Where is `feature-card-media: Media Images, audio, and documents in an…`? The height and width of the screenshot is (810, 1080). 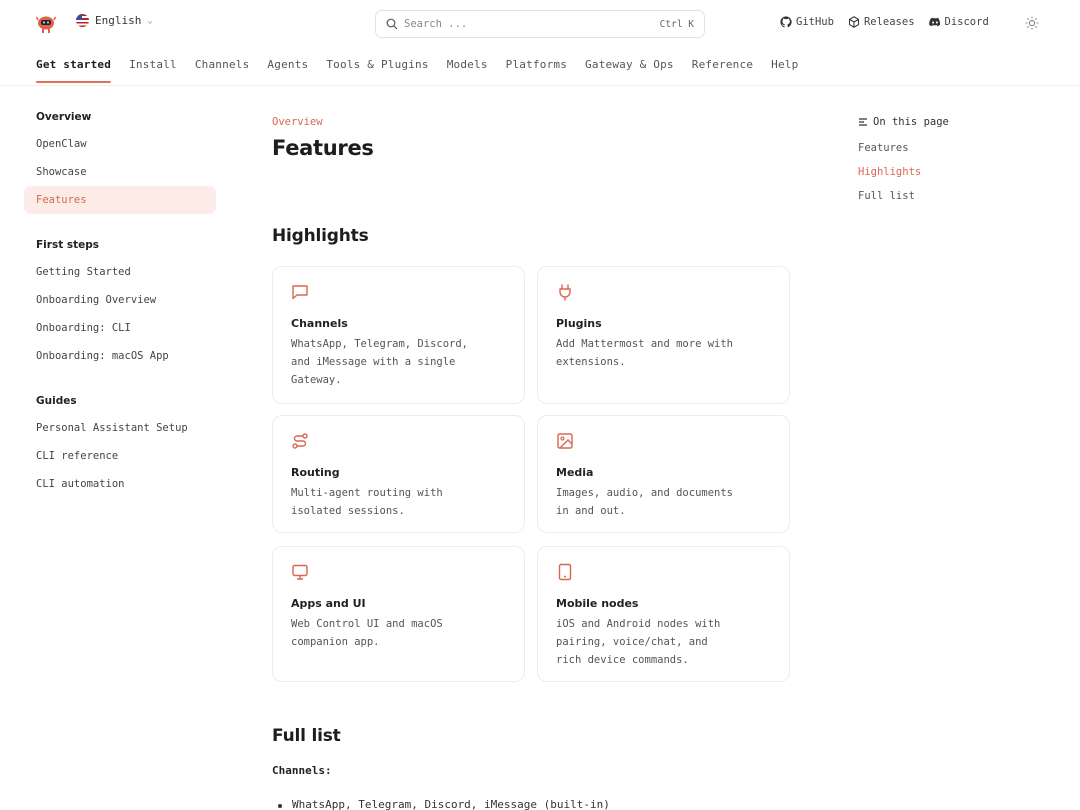 feature-card-media: Media Images, audio, and documents in an… is located at coordinates (663, 474).